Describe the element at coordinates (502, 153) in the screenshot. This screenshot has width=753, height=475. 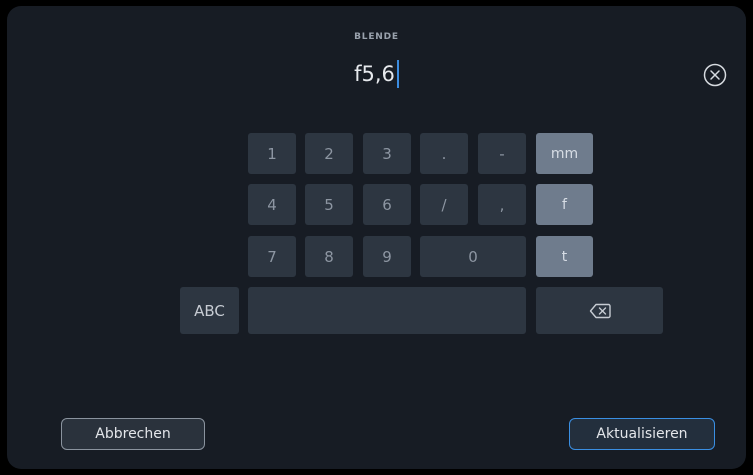
I see `key-minus: -` at that location.